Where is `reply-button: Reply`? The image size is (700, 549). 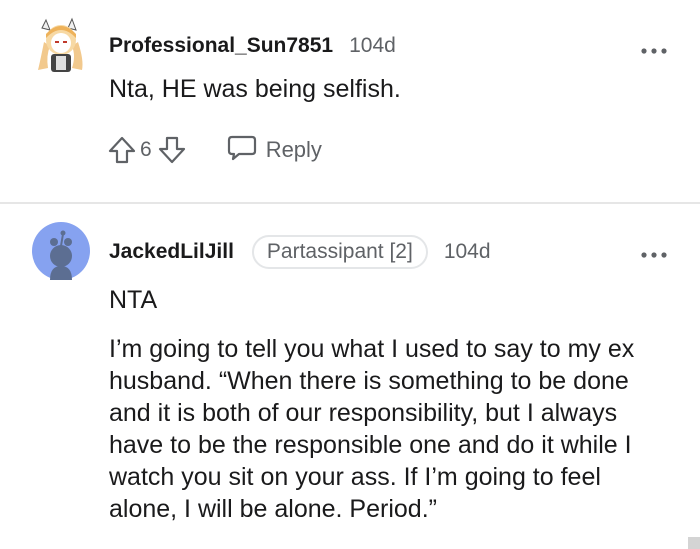 reply-button: Reply is located at coordinates (274, 149).